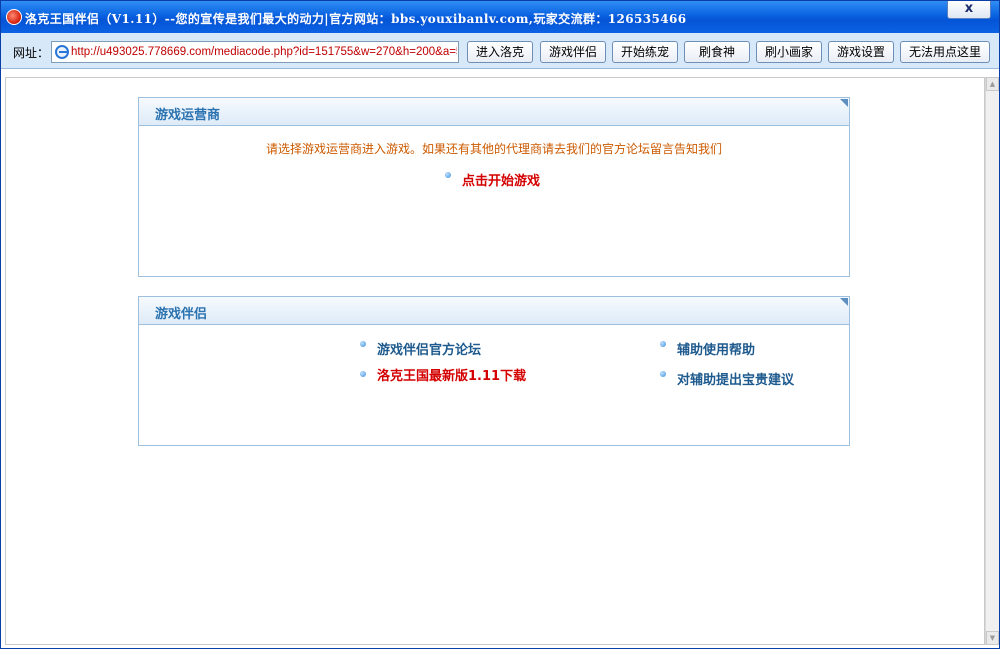 This screenshot has width=1000, height=649. Describe the element at coordinates (501, 179) in the screenshot. I see `start-game-link: 点击开始游戏` at that location.